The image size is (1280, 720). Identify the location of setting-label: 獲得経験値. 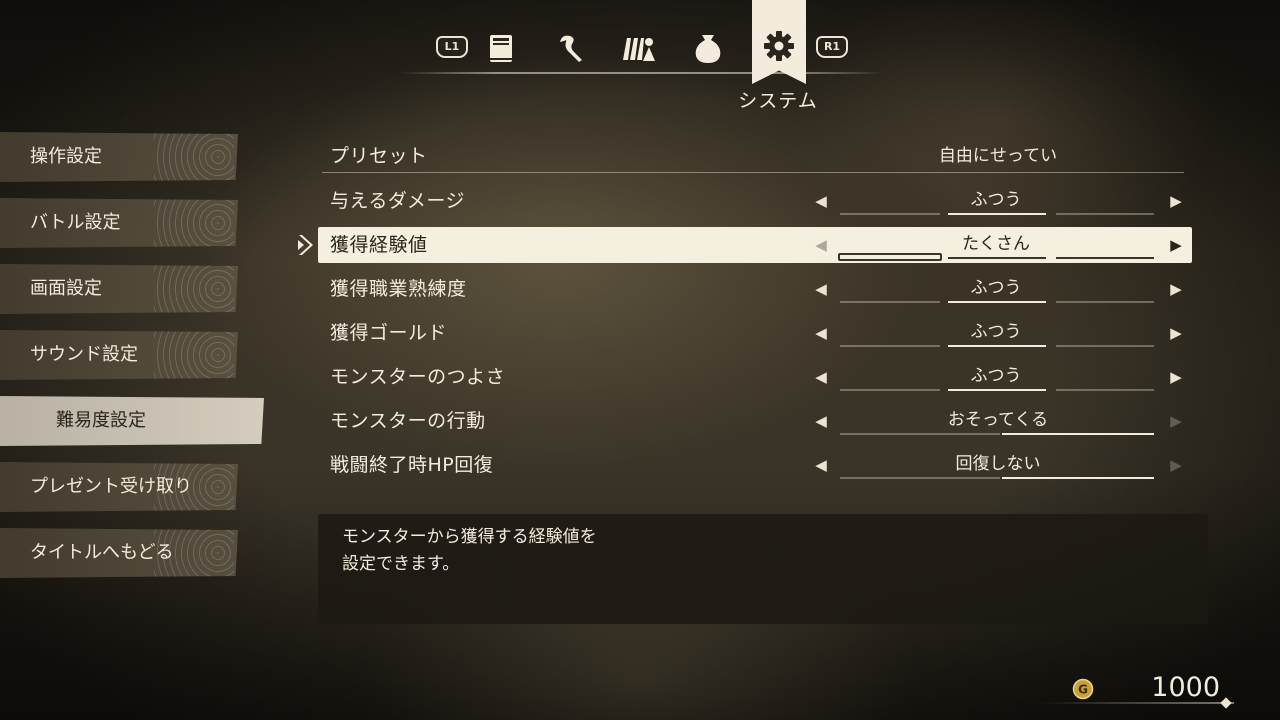
(379, 245).